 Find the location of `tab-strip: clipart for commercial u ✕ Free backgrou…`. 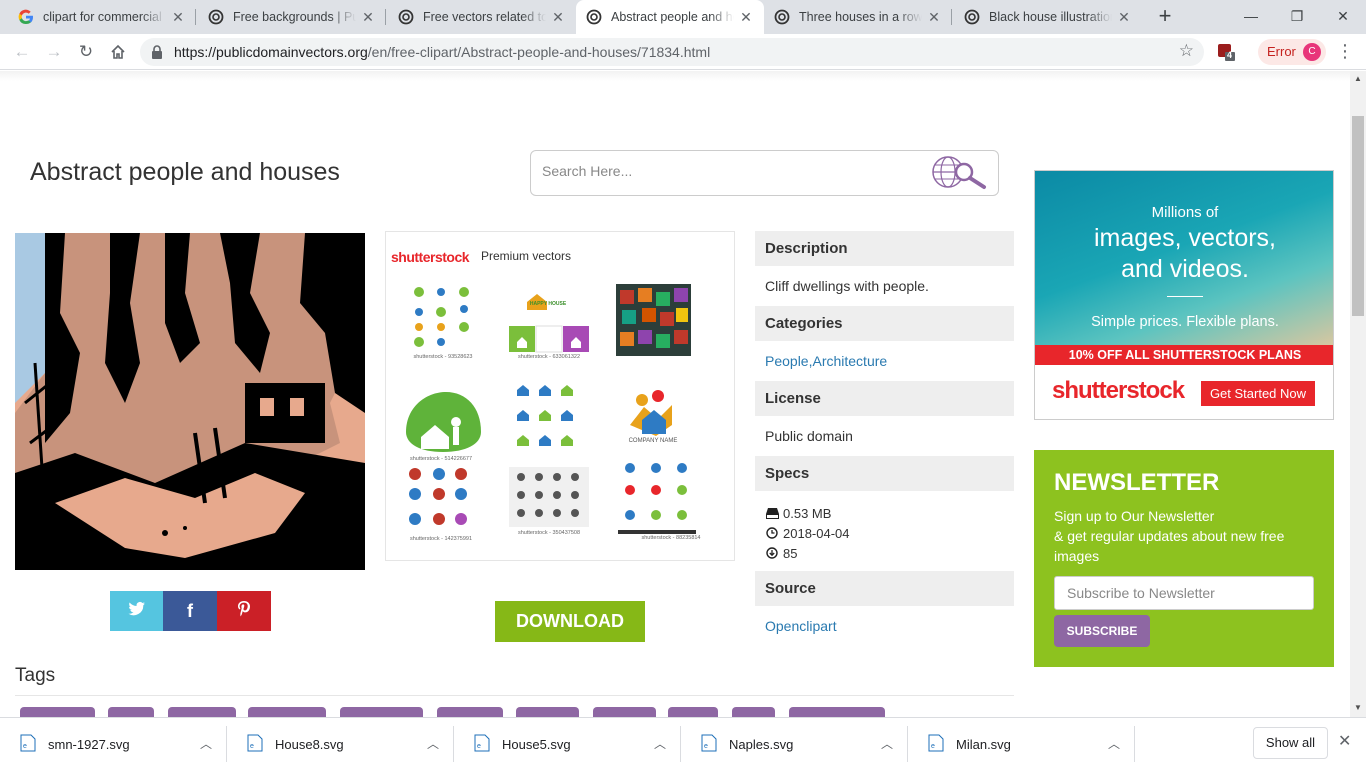

tab-strip: clipart for commercial u ✕ Free backgrou… is located at coordinates (683, 17).